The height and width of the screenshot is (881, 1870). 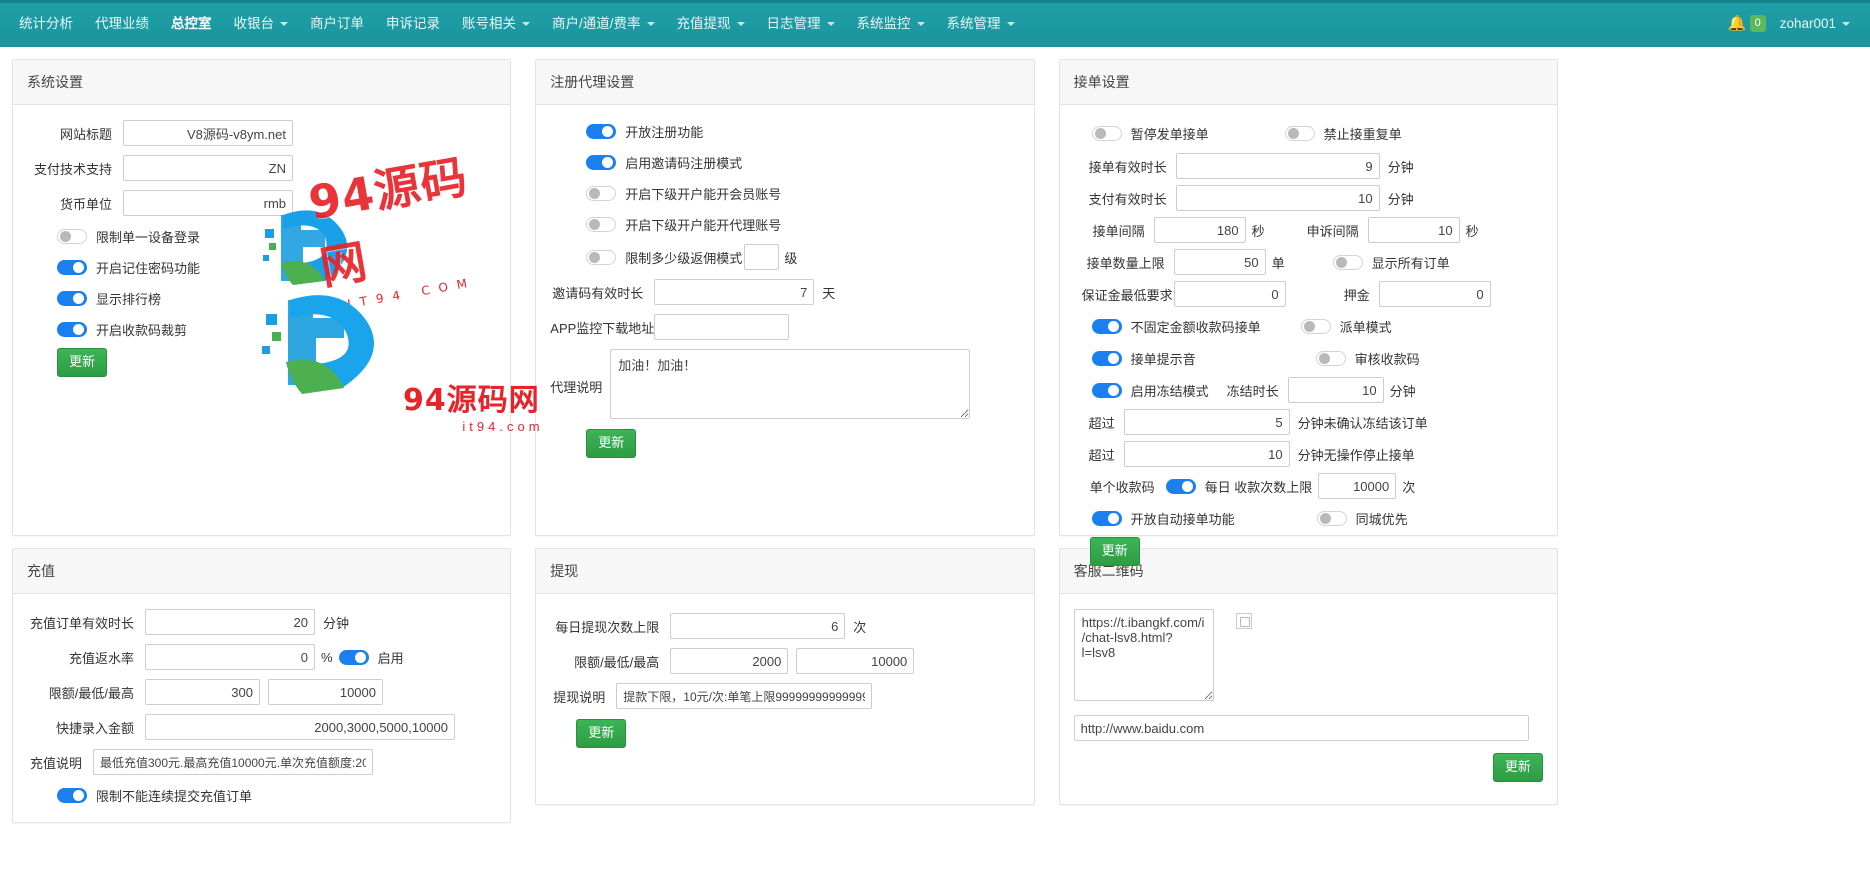 What do you see at coordinates (1301, 728) in the screenshot?
I see `link-url-input` at bounding box center [1301, 728].